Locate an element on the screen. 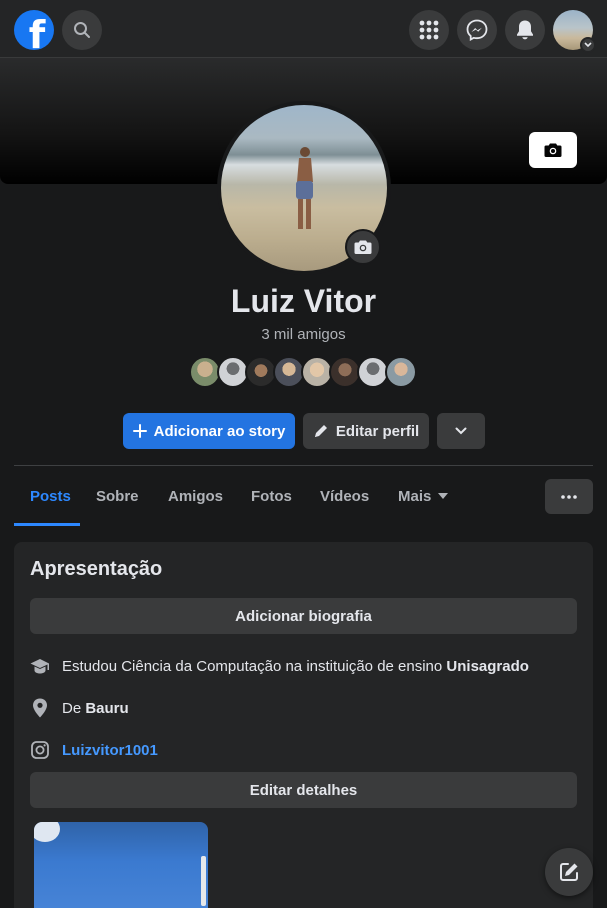 The height and width of the screenshot is (908, 607). search-icon is located at coordinates (82, 30).